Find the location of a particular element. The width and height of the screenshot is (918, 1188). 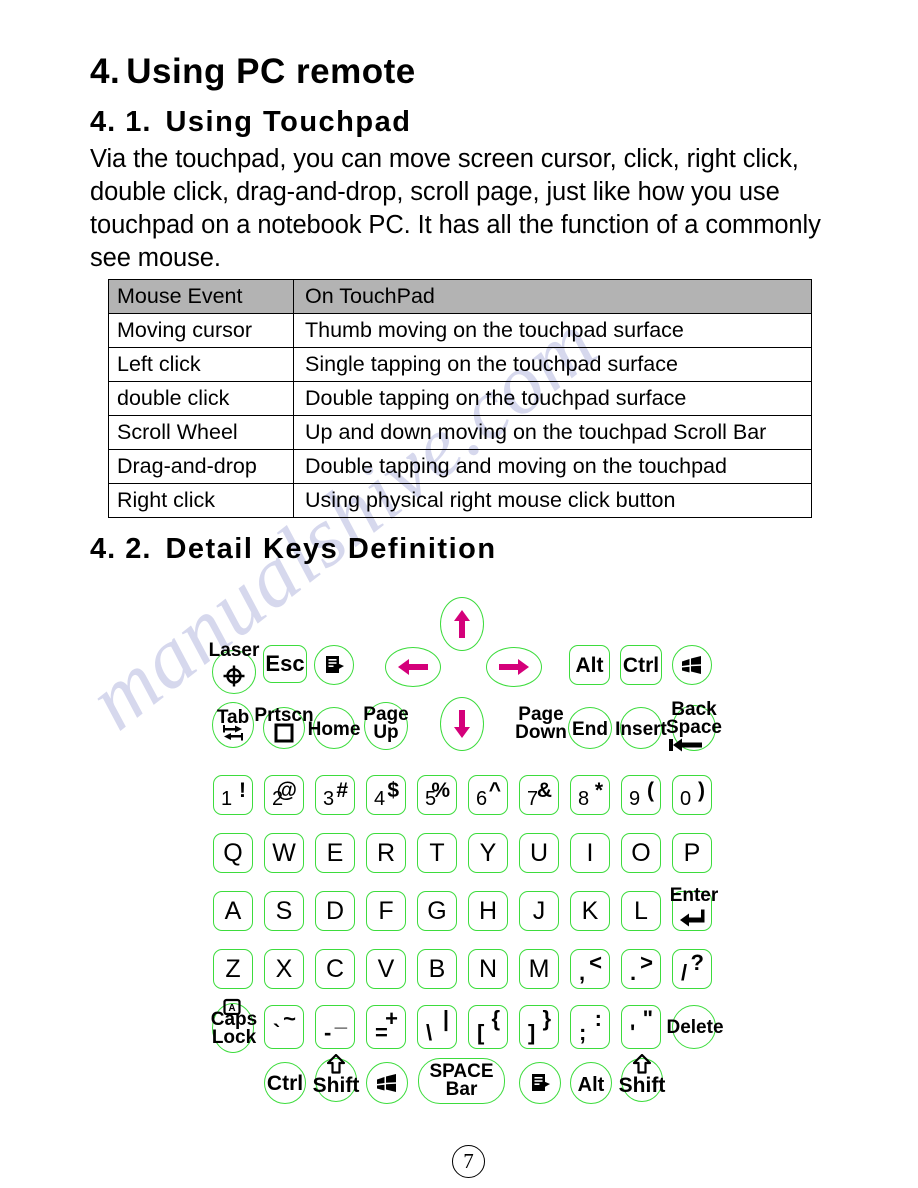

key-r: R is located at coordinates (386, 853).